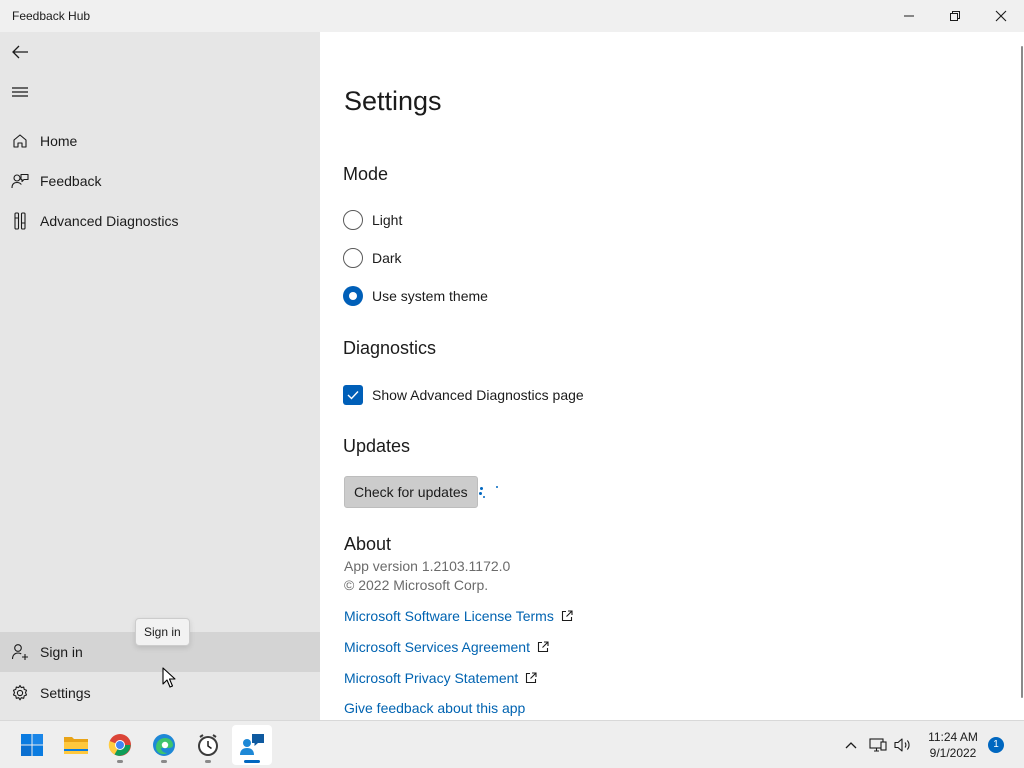  Describe the element at coordinates (393, 101) in the screenshot. I see `page-title: Settings` at that location.